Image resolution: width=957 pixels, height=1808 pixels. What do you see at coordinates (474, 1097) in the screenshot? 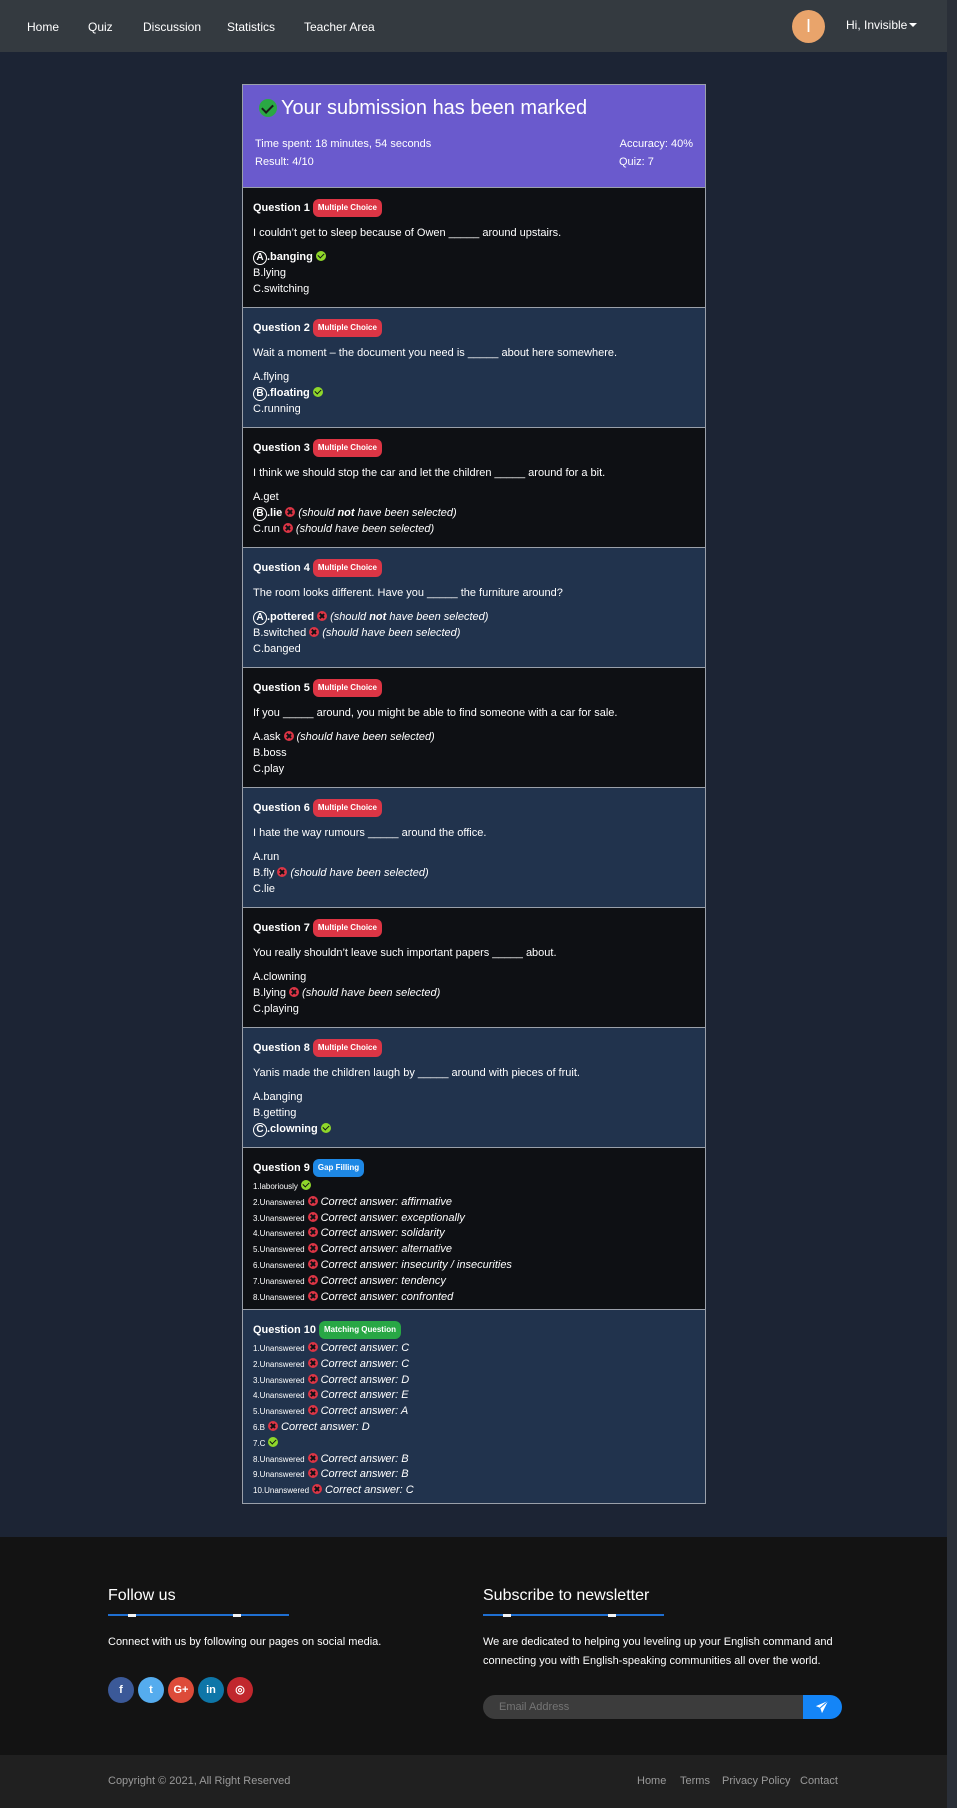
I see `option-item: A.banging` at bounding box center [474, 1097].